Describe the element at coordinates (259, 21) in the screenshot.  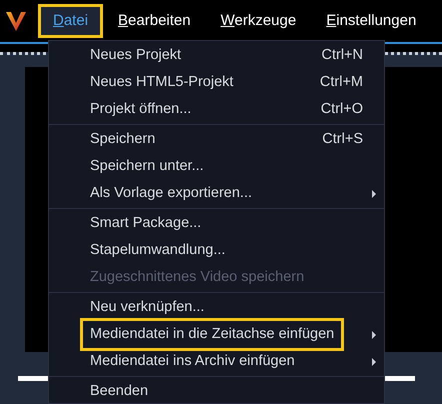
I see `menu-bar-item: Werkzeuge` at that location.